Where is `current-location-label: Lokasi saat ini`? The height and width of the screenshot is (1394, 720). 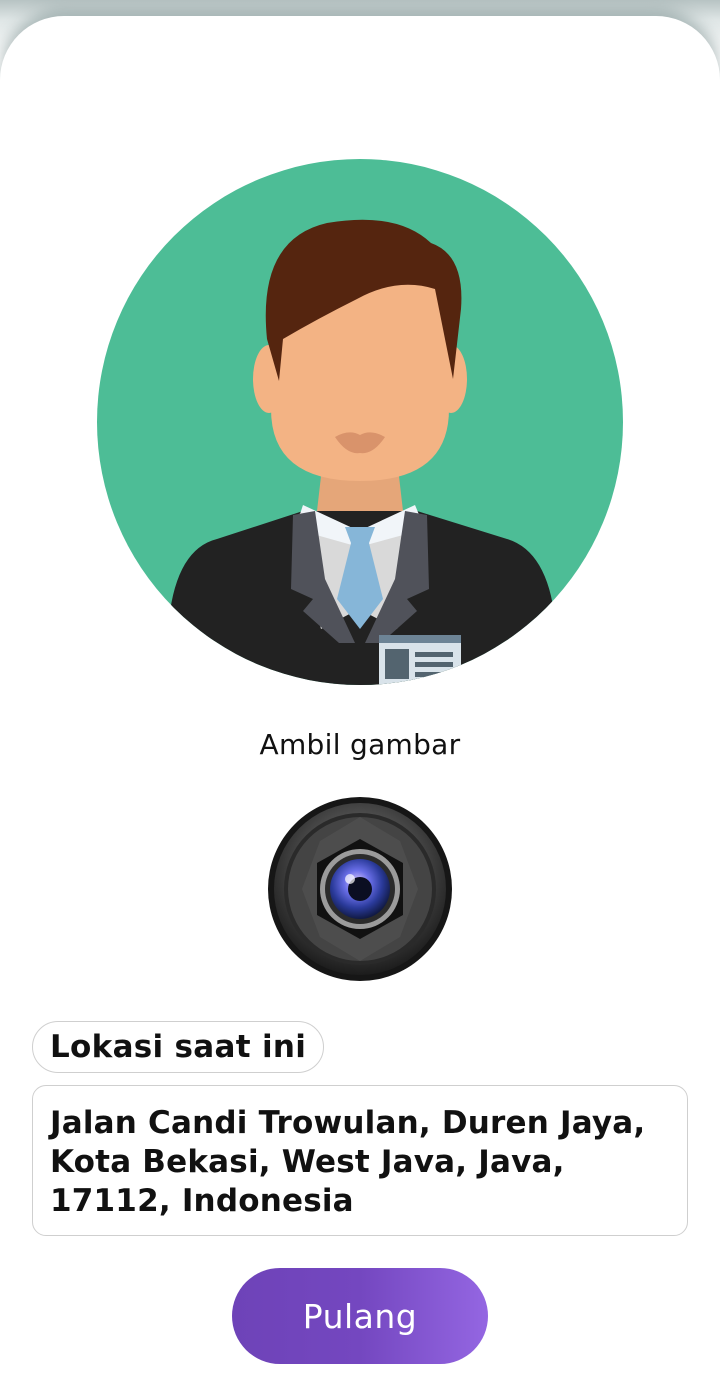 current-location-label: Lokasi saat ini is located at coordinates (178, 1047).